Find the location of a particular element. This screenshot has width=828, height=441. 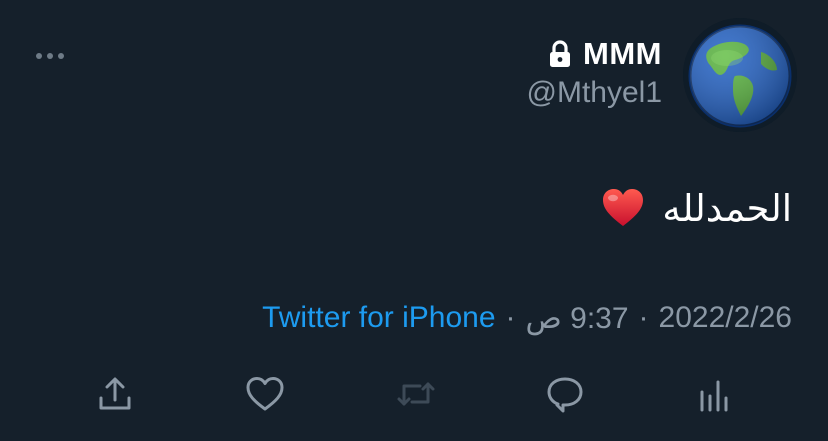

reply-button is located at coordinates (565, 394).